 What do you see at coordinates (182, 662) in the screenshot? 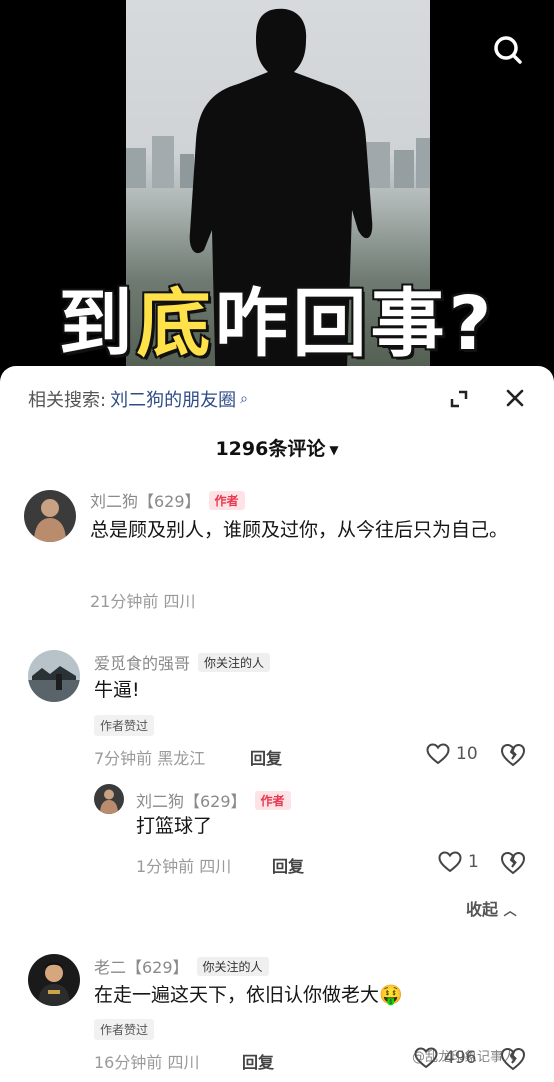
I see `comment-author: 爱觅食的强哥 你关注的人` at bounding box center [182, 662].